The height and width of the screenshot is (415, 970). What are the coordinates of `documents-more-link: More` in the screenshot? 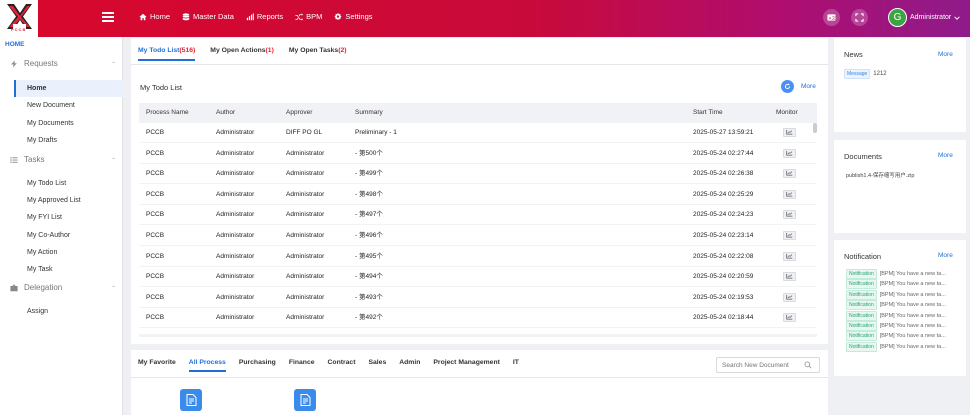 It's located at (945, 155).